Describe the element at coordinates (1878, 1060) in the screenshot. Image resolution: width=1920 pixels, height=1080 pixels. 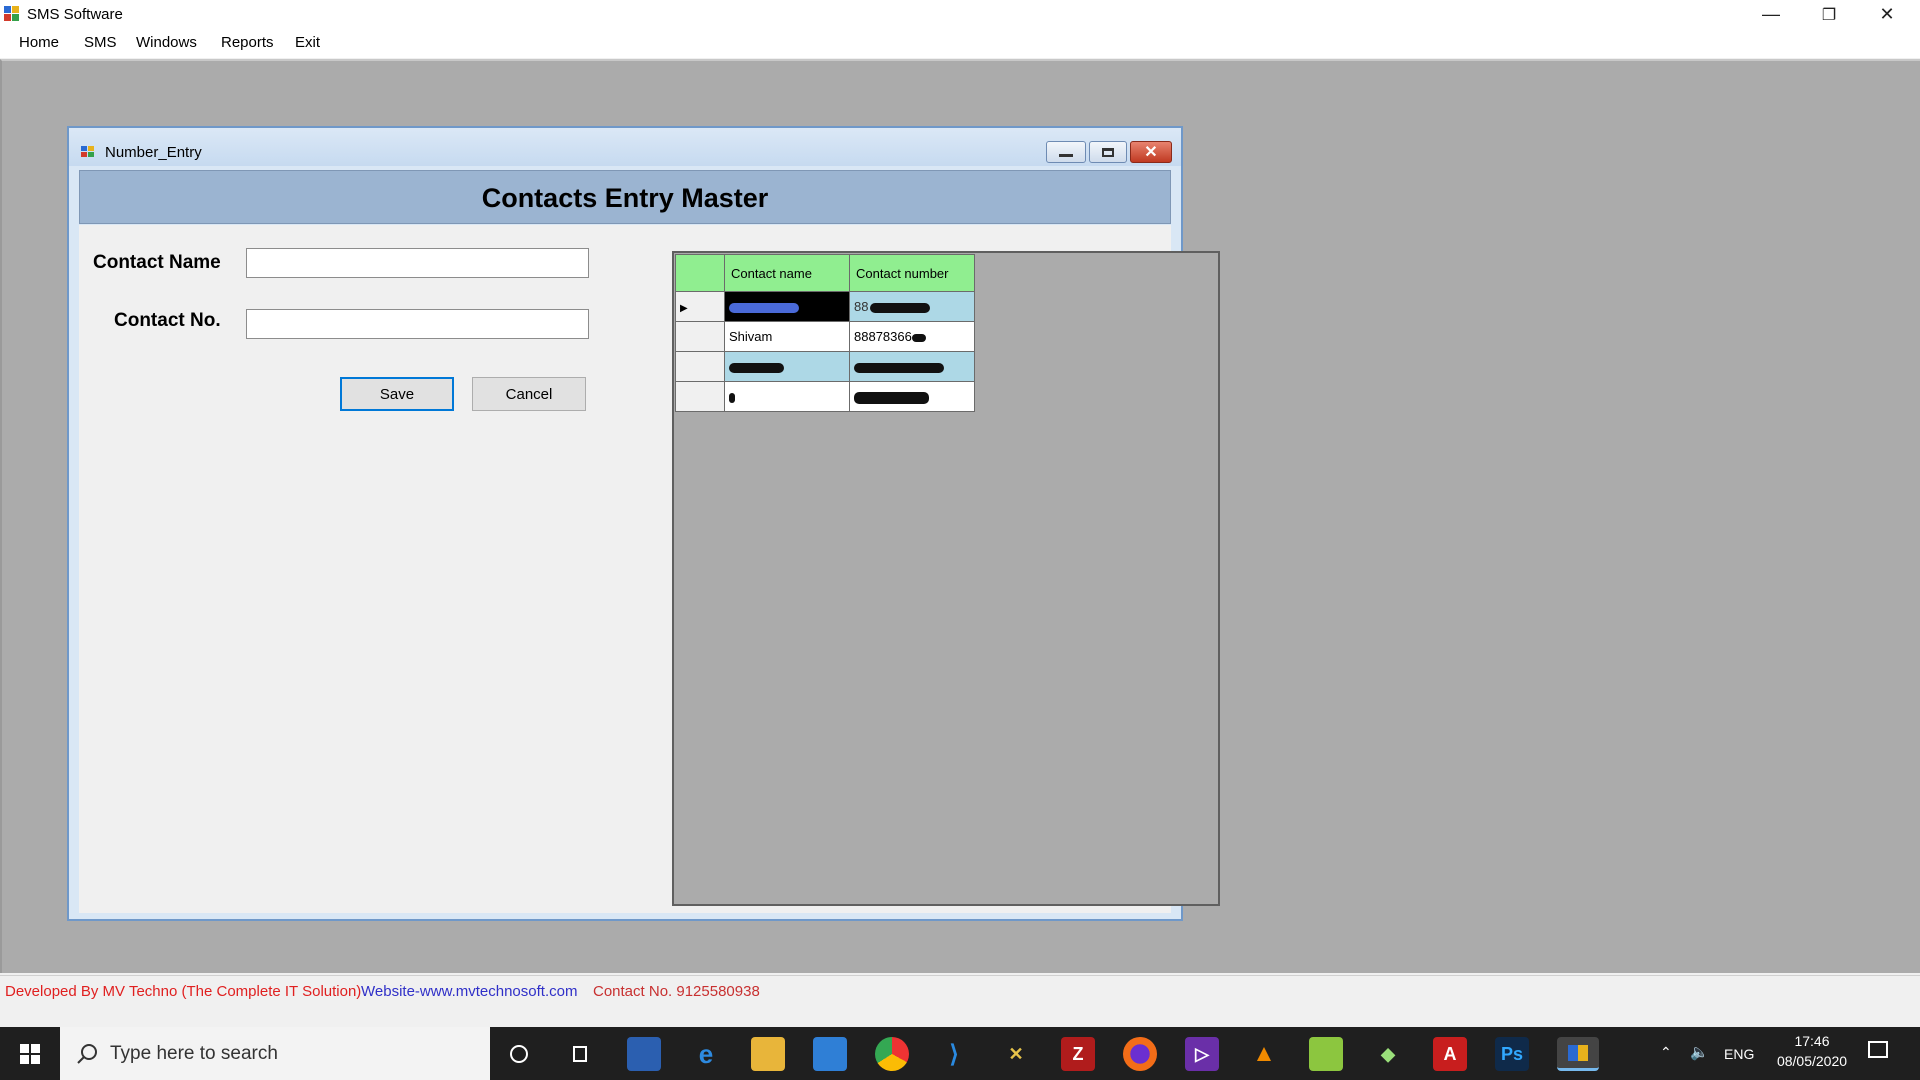
I see `notification-icon` at that location.